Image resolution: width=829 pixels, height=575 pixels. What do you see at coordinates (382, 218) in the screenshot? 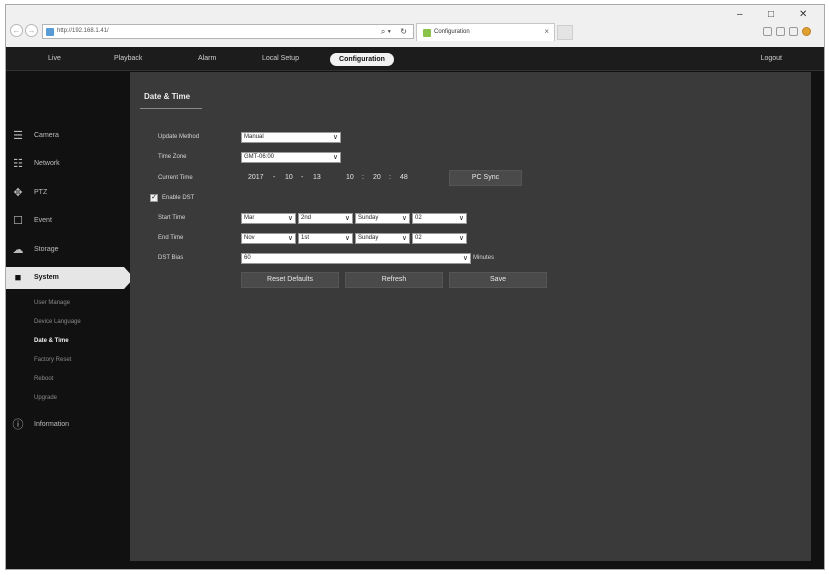
I see `start-day-select: Sunday ∨` at bounding box center [382, 218].